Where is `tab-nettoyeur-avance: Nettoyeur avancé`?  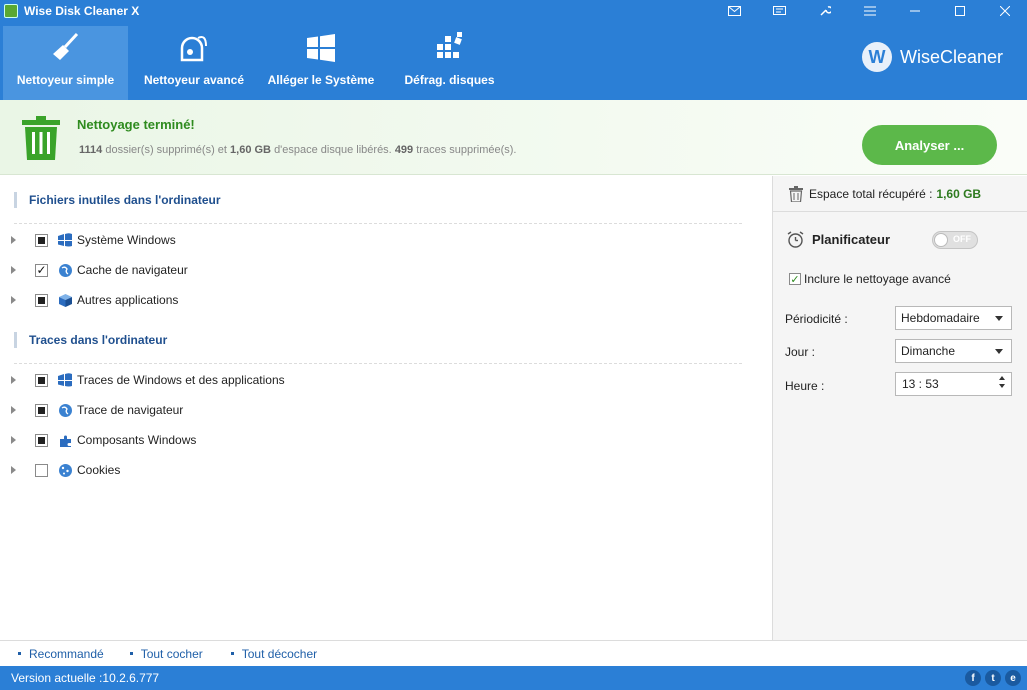 tab-nettoyeur-avance: Nettoyeur avancé is located at coordinates (194, 63).